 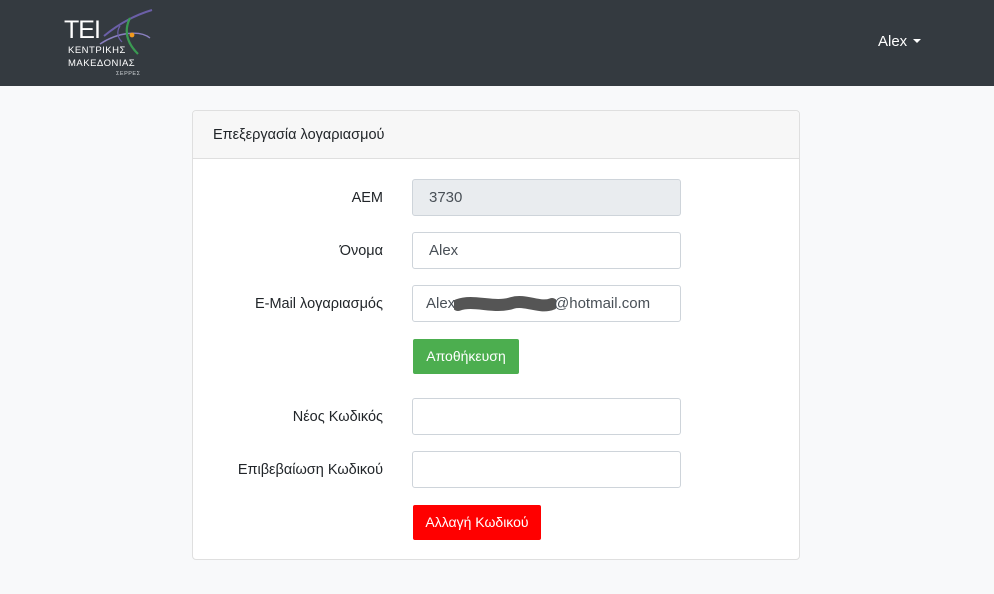 What do you see at coordinates (602, 303) in the screenshot?
I see `email-value-suffix: @hotmail.com` at bounding box center [602, 303].